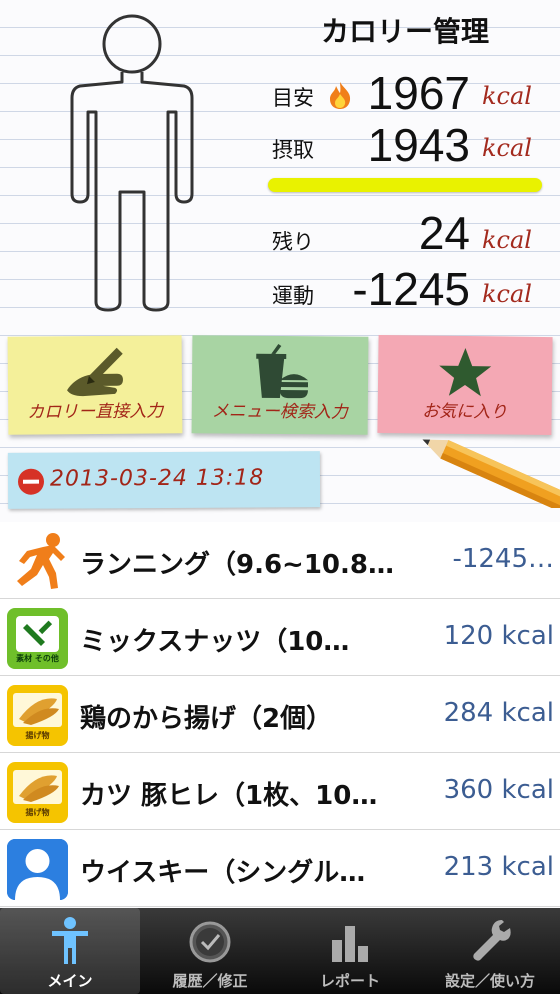 The width and height of the screenshot is (560, 994). I want to click on date-text: 2013-03-24 13:18, so click(157, 478).